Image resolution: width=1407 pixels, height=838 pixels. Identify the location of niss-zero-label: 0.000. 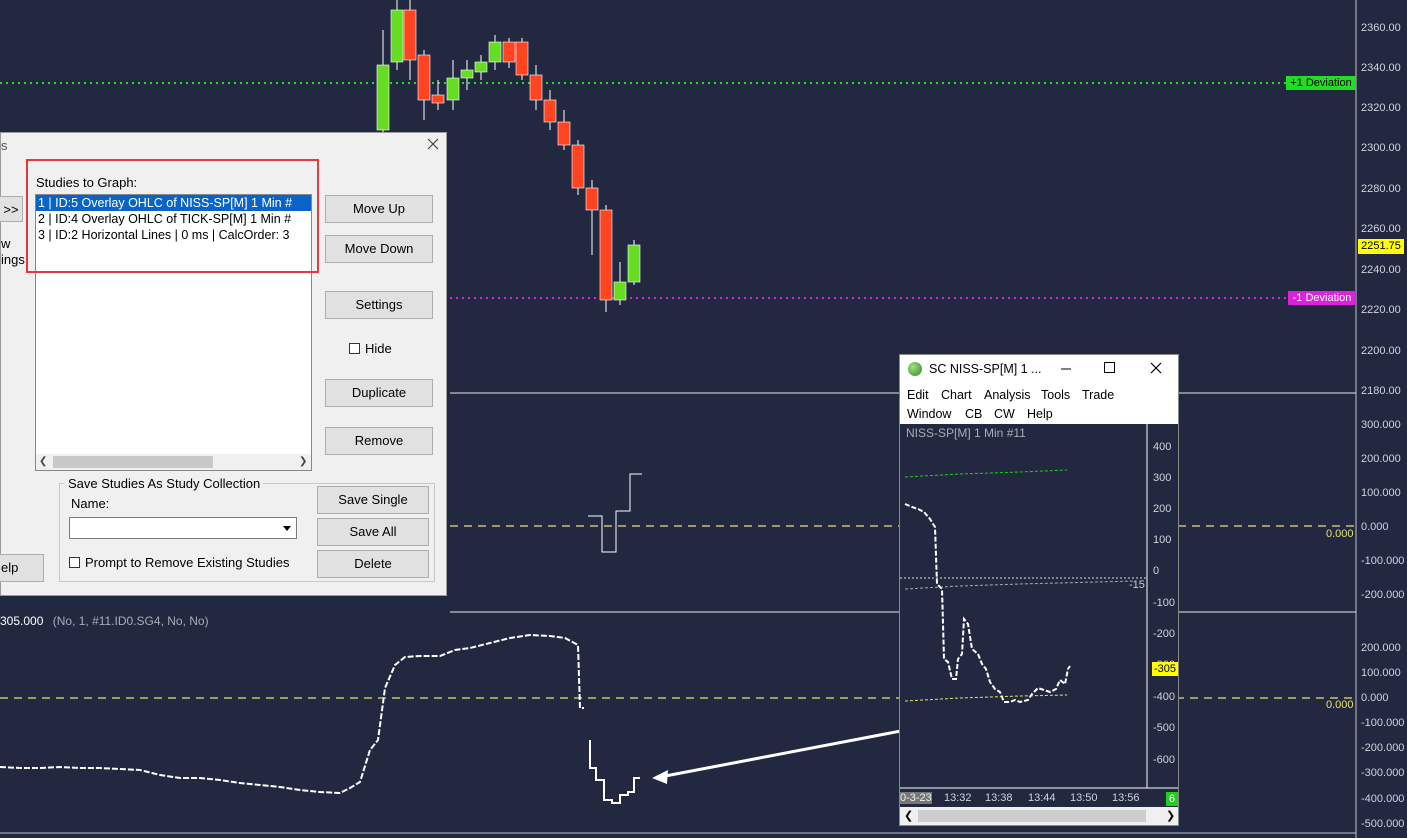
(1340, 705).